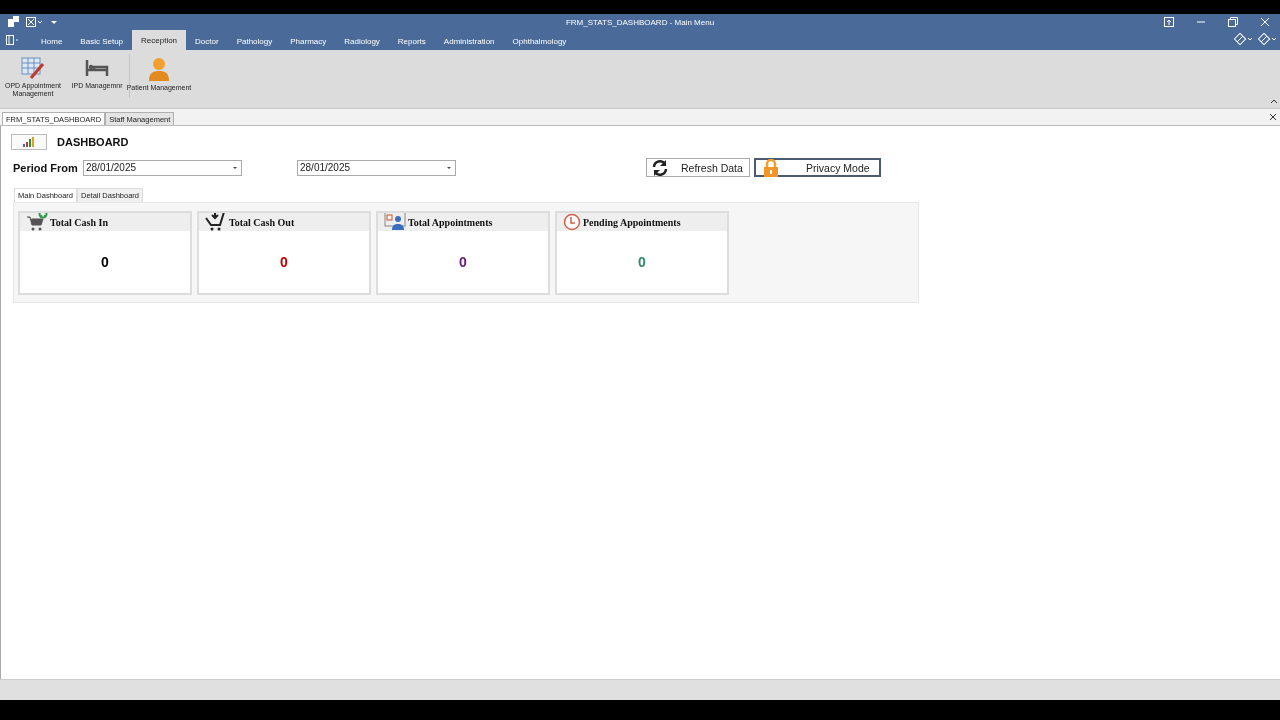 This screenshot has width=1280, height=720. What do you see at coordinates (159, 69) in the screenshot?
I see `person-icon` at bounding box center [159, 69].